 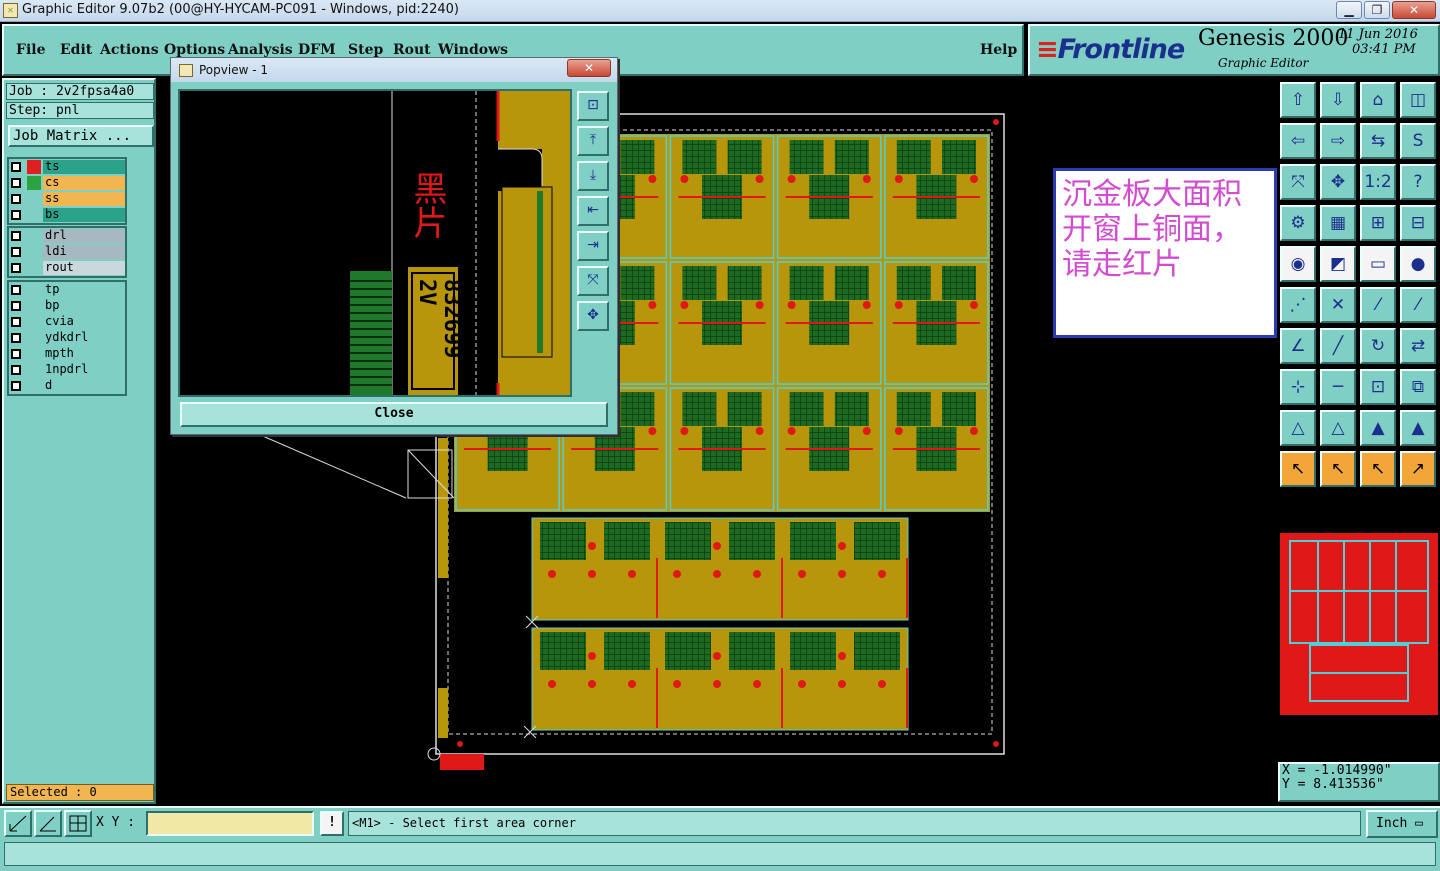 What do you see at coordinates (48, 823) in the screenshot?
I see `angle-mode-button` at bounding box center [48, 823].